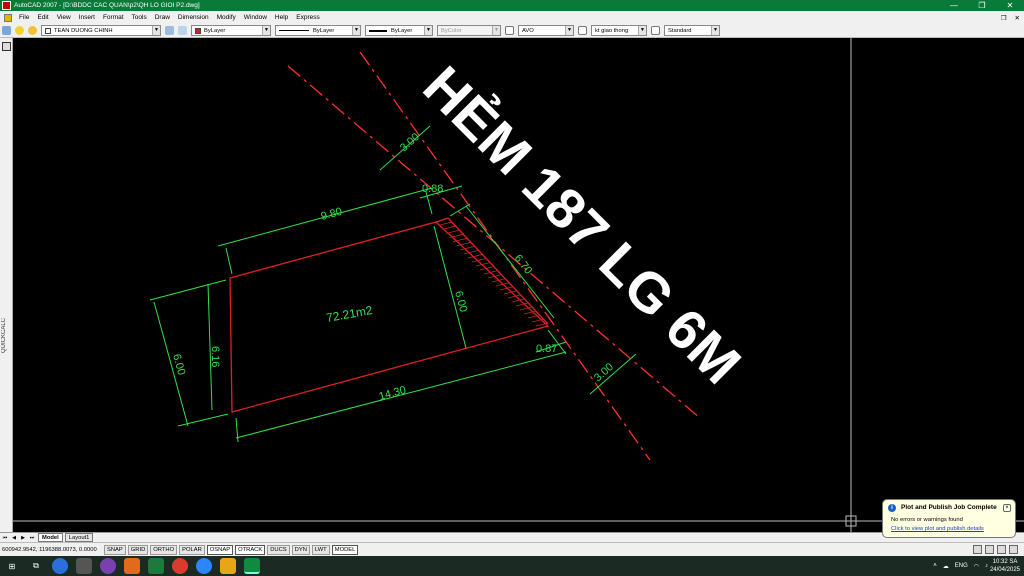  I want to click on menu-dimension: Dimension, so click(193, 17).